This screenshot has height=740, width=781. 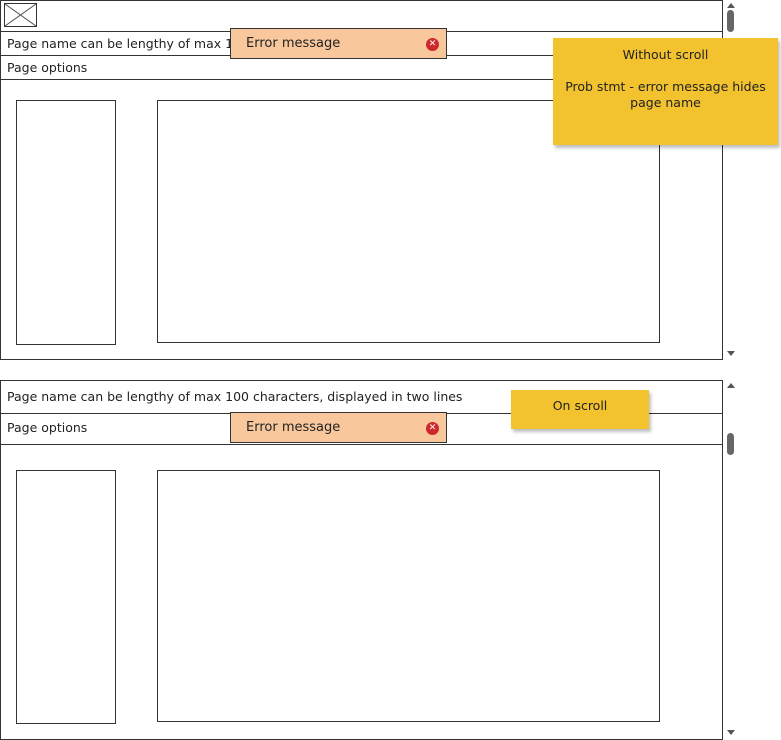 I want to click on top-page-name: Page name can be lengthy of max 100, so click(x=128, y=43).